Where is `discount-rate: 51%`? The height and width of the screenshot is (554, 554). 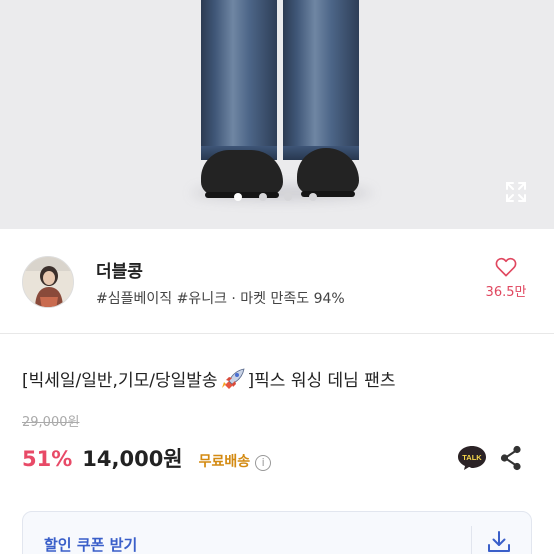 discount-rate: 51% is located at coordinates (47, 459).